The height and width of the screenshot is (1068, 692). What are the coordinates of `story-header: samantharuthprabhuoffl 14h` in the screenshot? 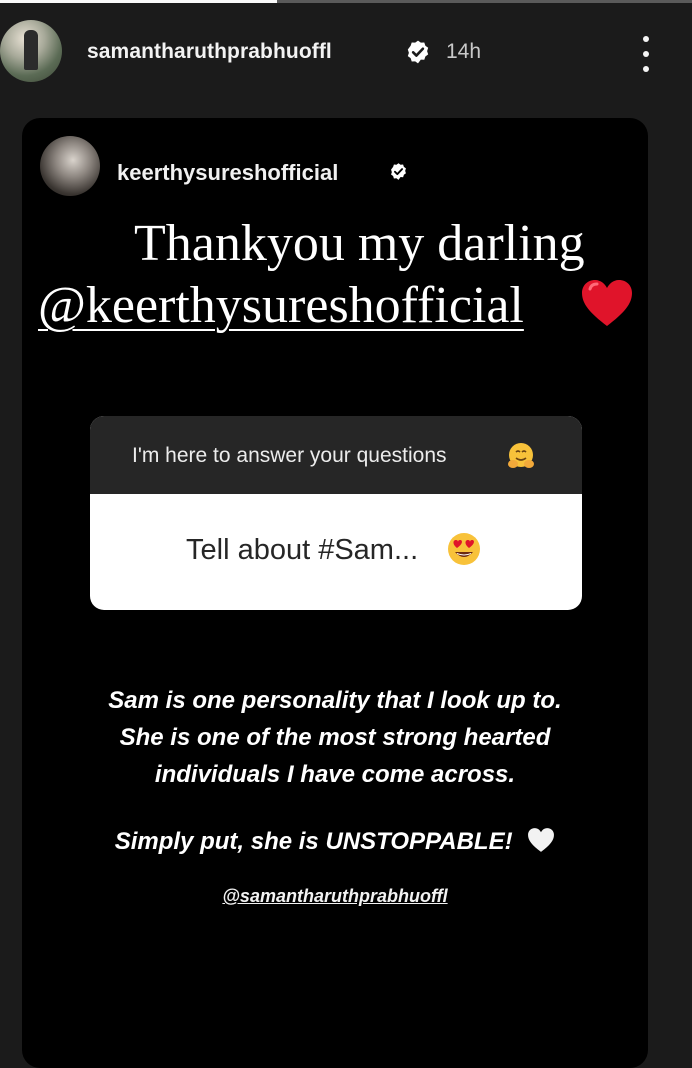 It's located at (346, 53).